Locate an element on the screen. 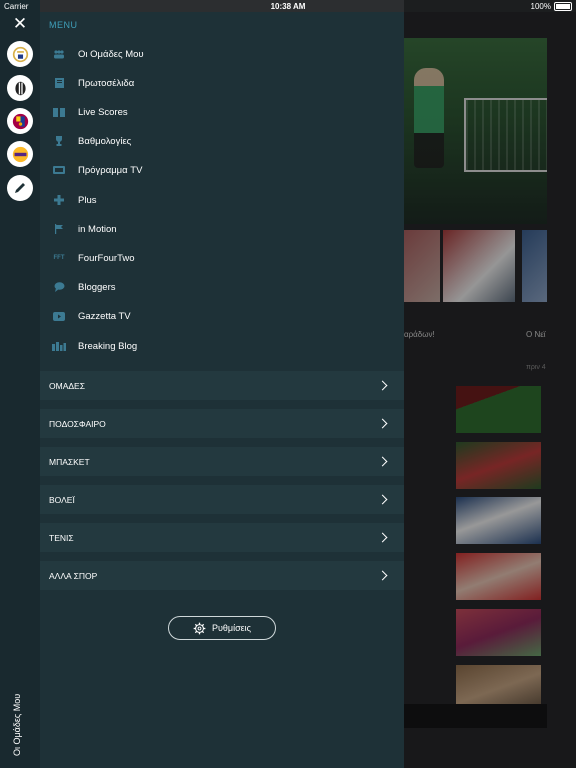 The image size is (576, 768). gear-icon is located at coordinates (199, 628).